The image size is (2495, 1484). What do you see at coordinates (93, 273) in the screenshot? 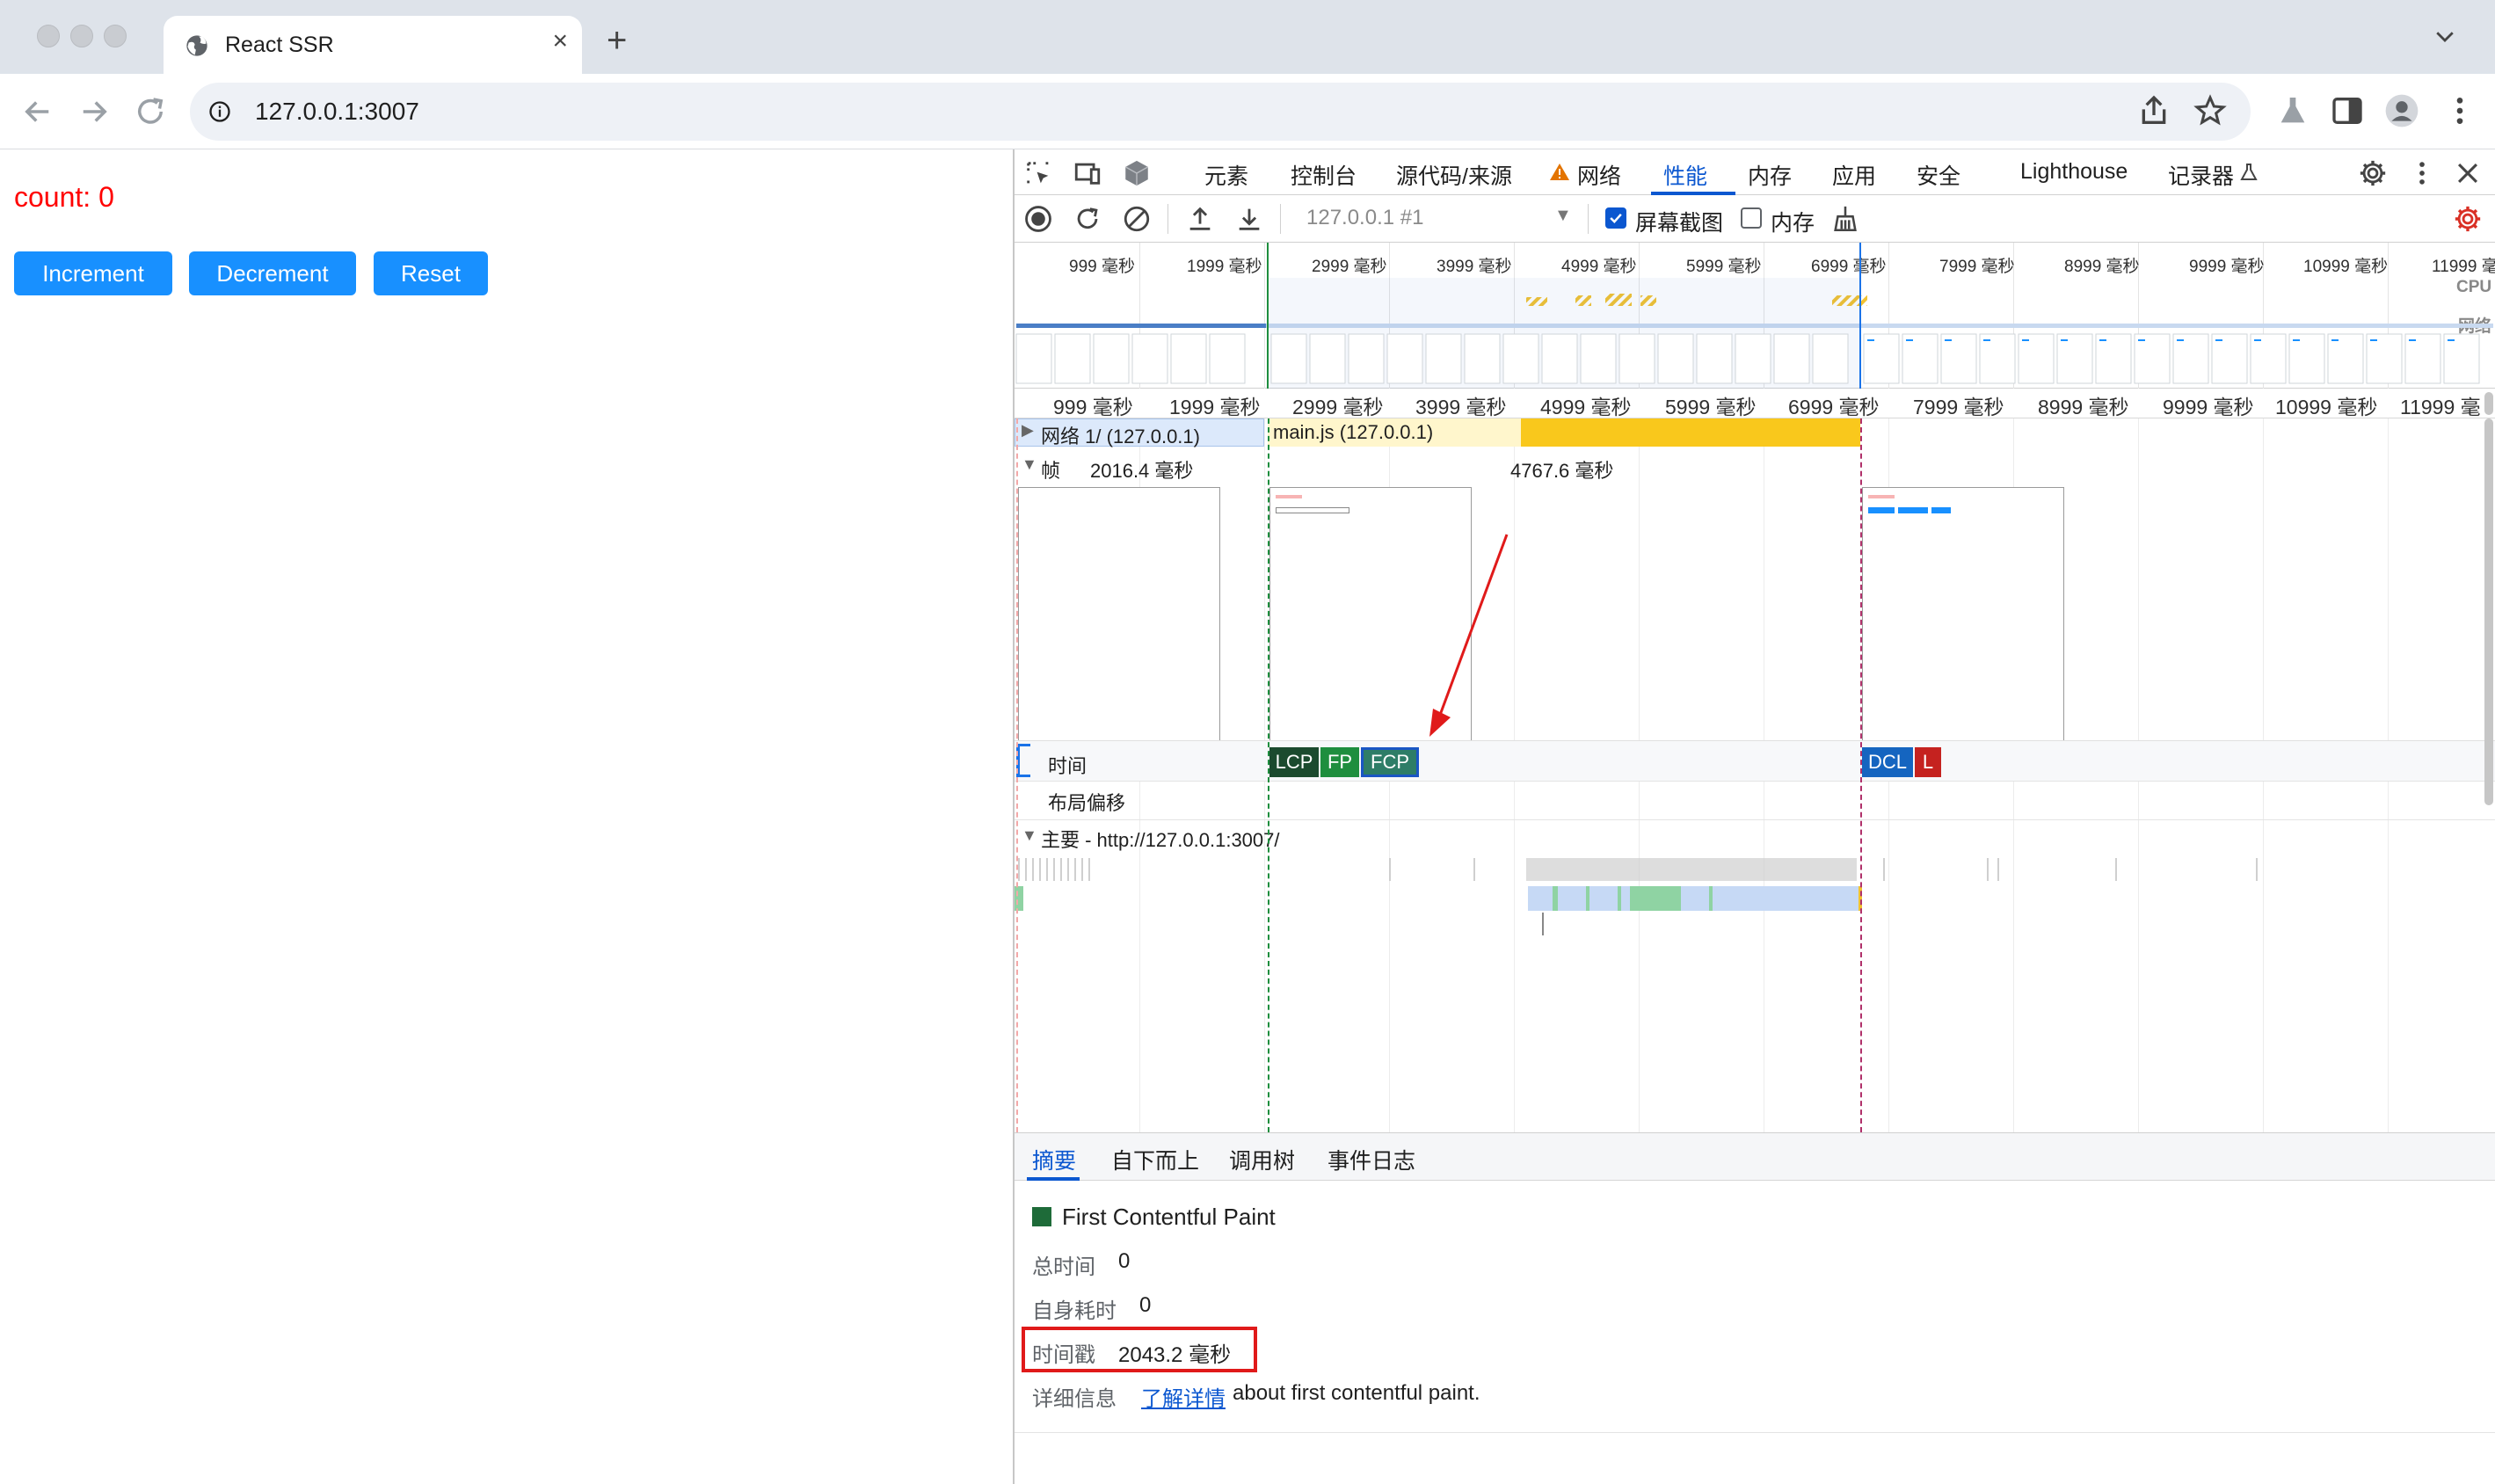
I see `increment-button: Increment` at bounding box center [93, 273].